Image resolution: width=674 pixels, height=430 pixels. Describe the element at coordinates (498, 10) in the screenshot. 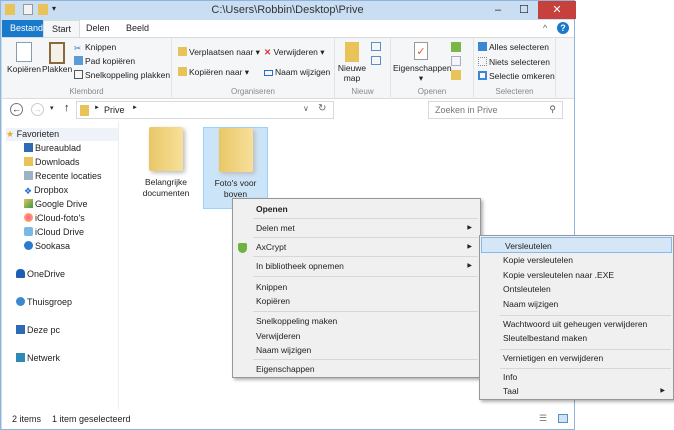

I see `minimize-button: –` at that location.